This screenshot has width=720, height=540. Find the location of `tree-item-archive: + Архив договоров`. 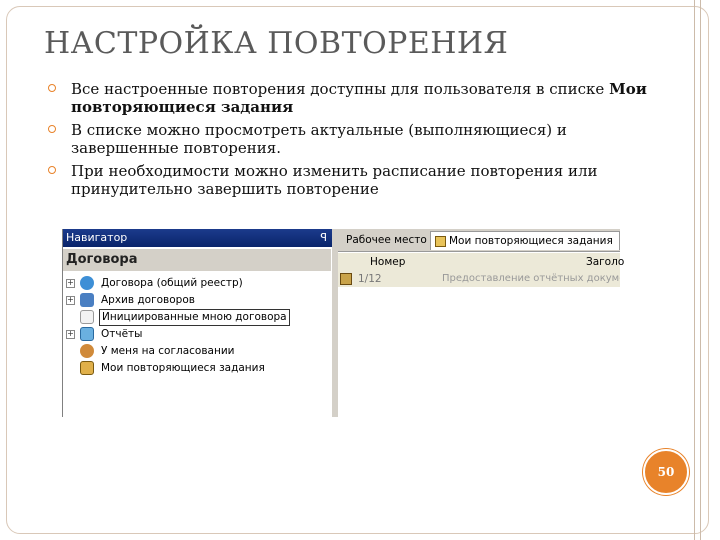

tree-item-archive: + Архив договоров is located at coordinates (197, 300).